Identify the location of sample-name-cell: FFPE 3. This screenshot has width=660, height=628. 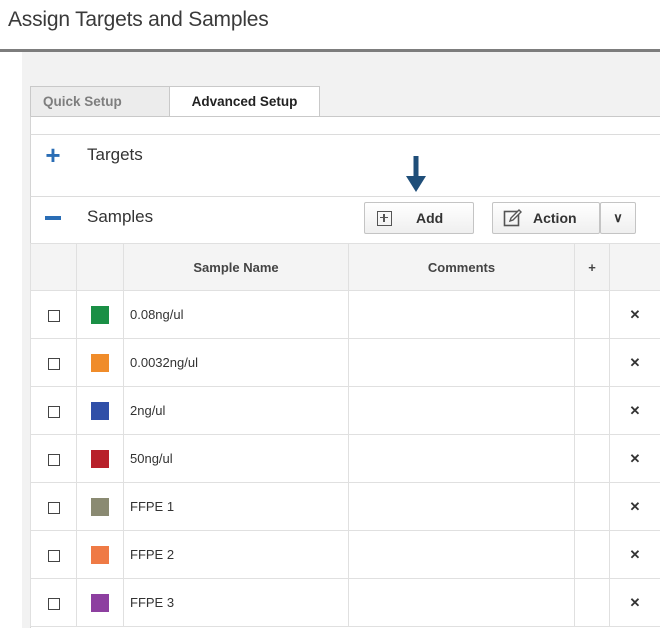
(236, 602).